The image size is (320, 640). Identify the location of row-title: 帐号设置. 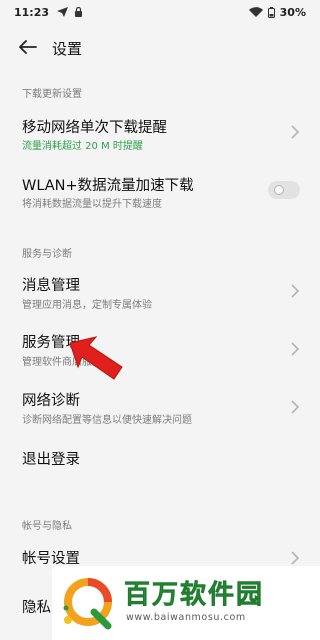
(51, 559).